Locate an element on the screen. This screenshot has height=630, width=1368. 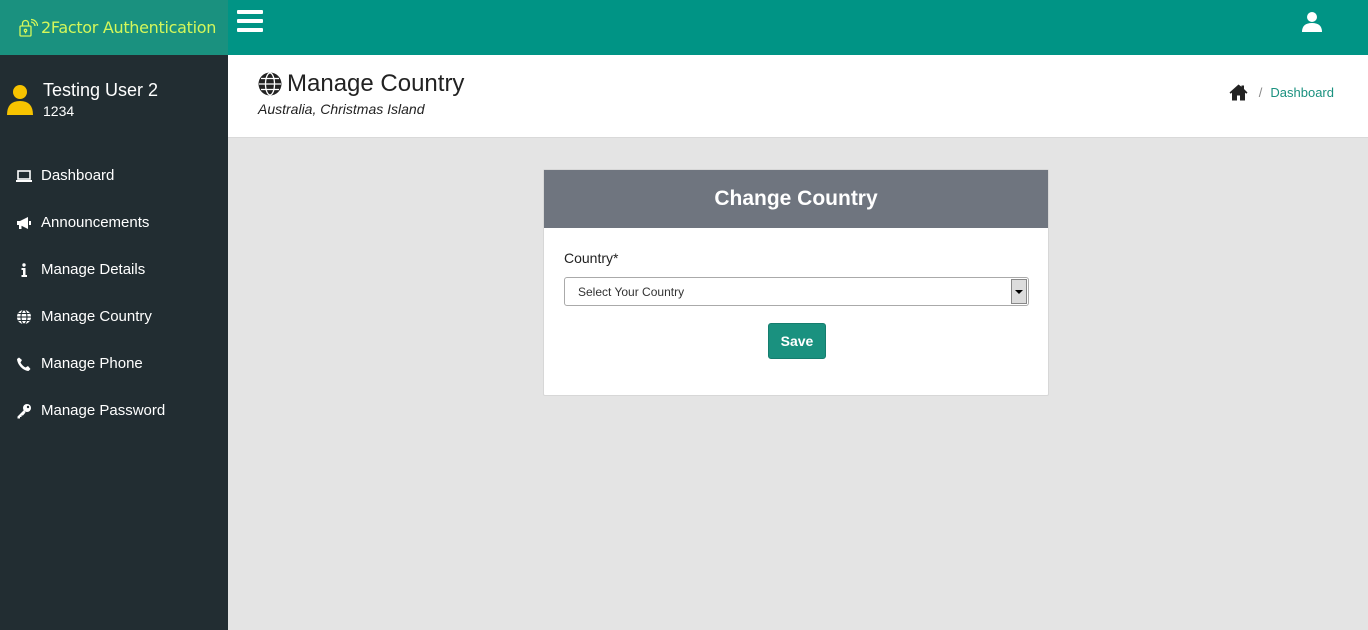
home-icon is located at coordinates (1238, 92).